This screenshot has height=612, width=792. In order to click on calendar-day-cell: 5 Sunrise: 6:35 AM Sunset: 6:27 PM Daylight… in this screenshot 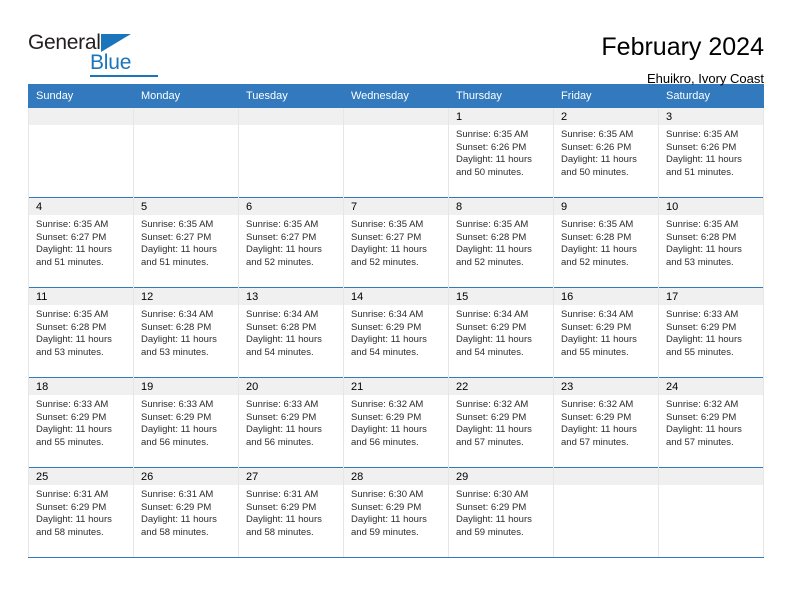, I will do `click(186, 242)`.